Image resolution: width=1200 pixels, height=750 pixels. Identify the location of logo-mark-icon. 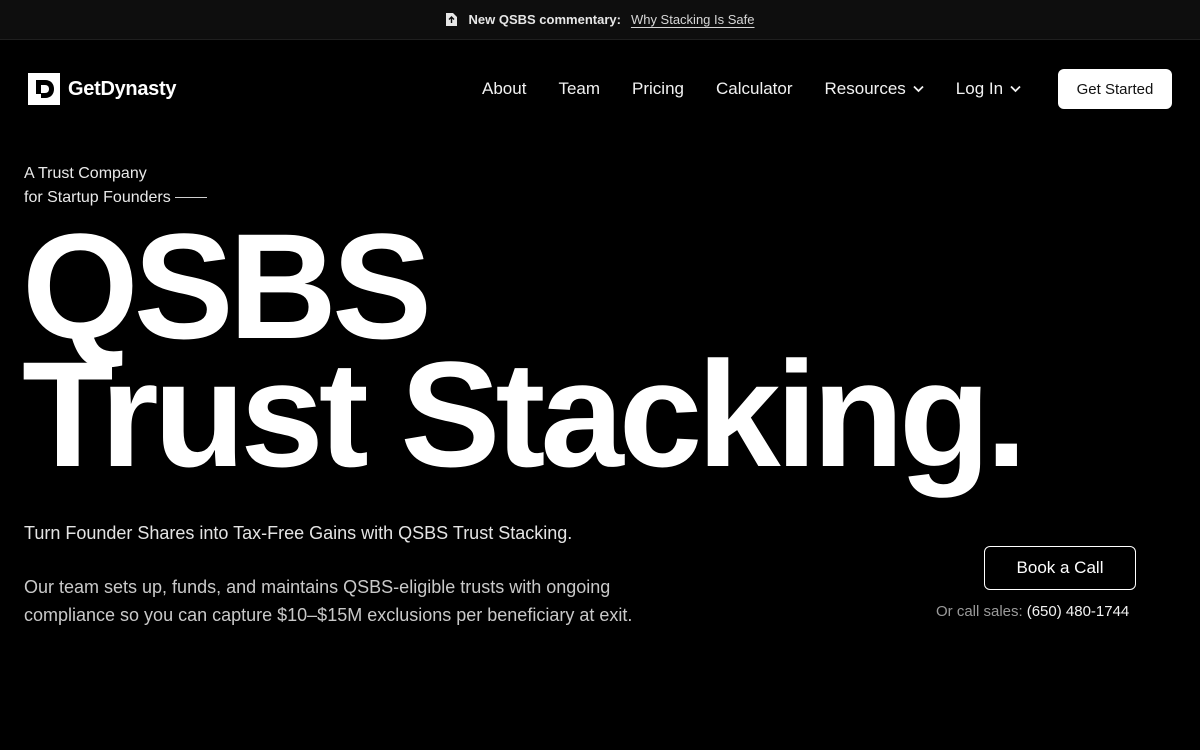
(44, 89).